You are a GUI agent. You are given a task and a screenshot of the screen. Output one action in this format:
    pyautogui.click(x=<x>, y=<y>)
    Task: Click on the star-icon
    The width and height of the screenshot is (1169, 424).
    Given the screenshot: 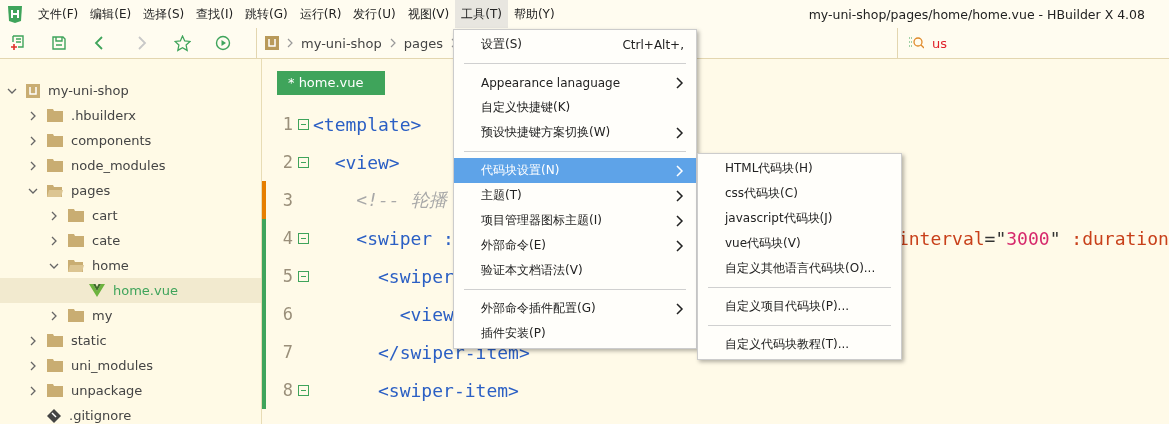 What is the action you would take?
    pyautogui.click(x=182, y=43)
    